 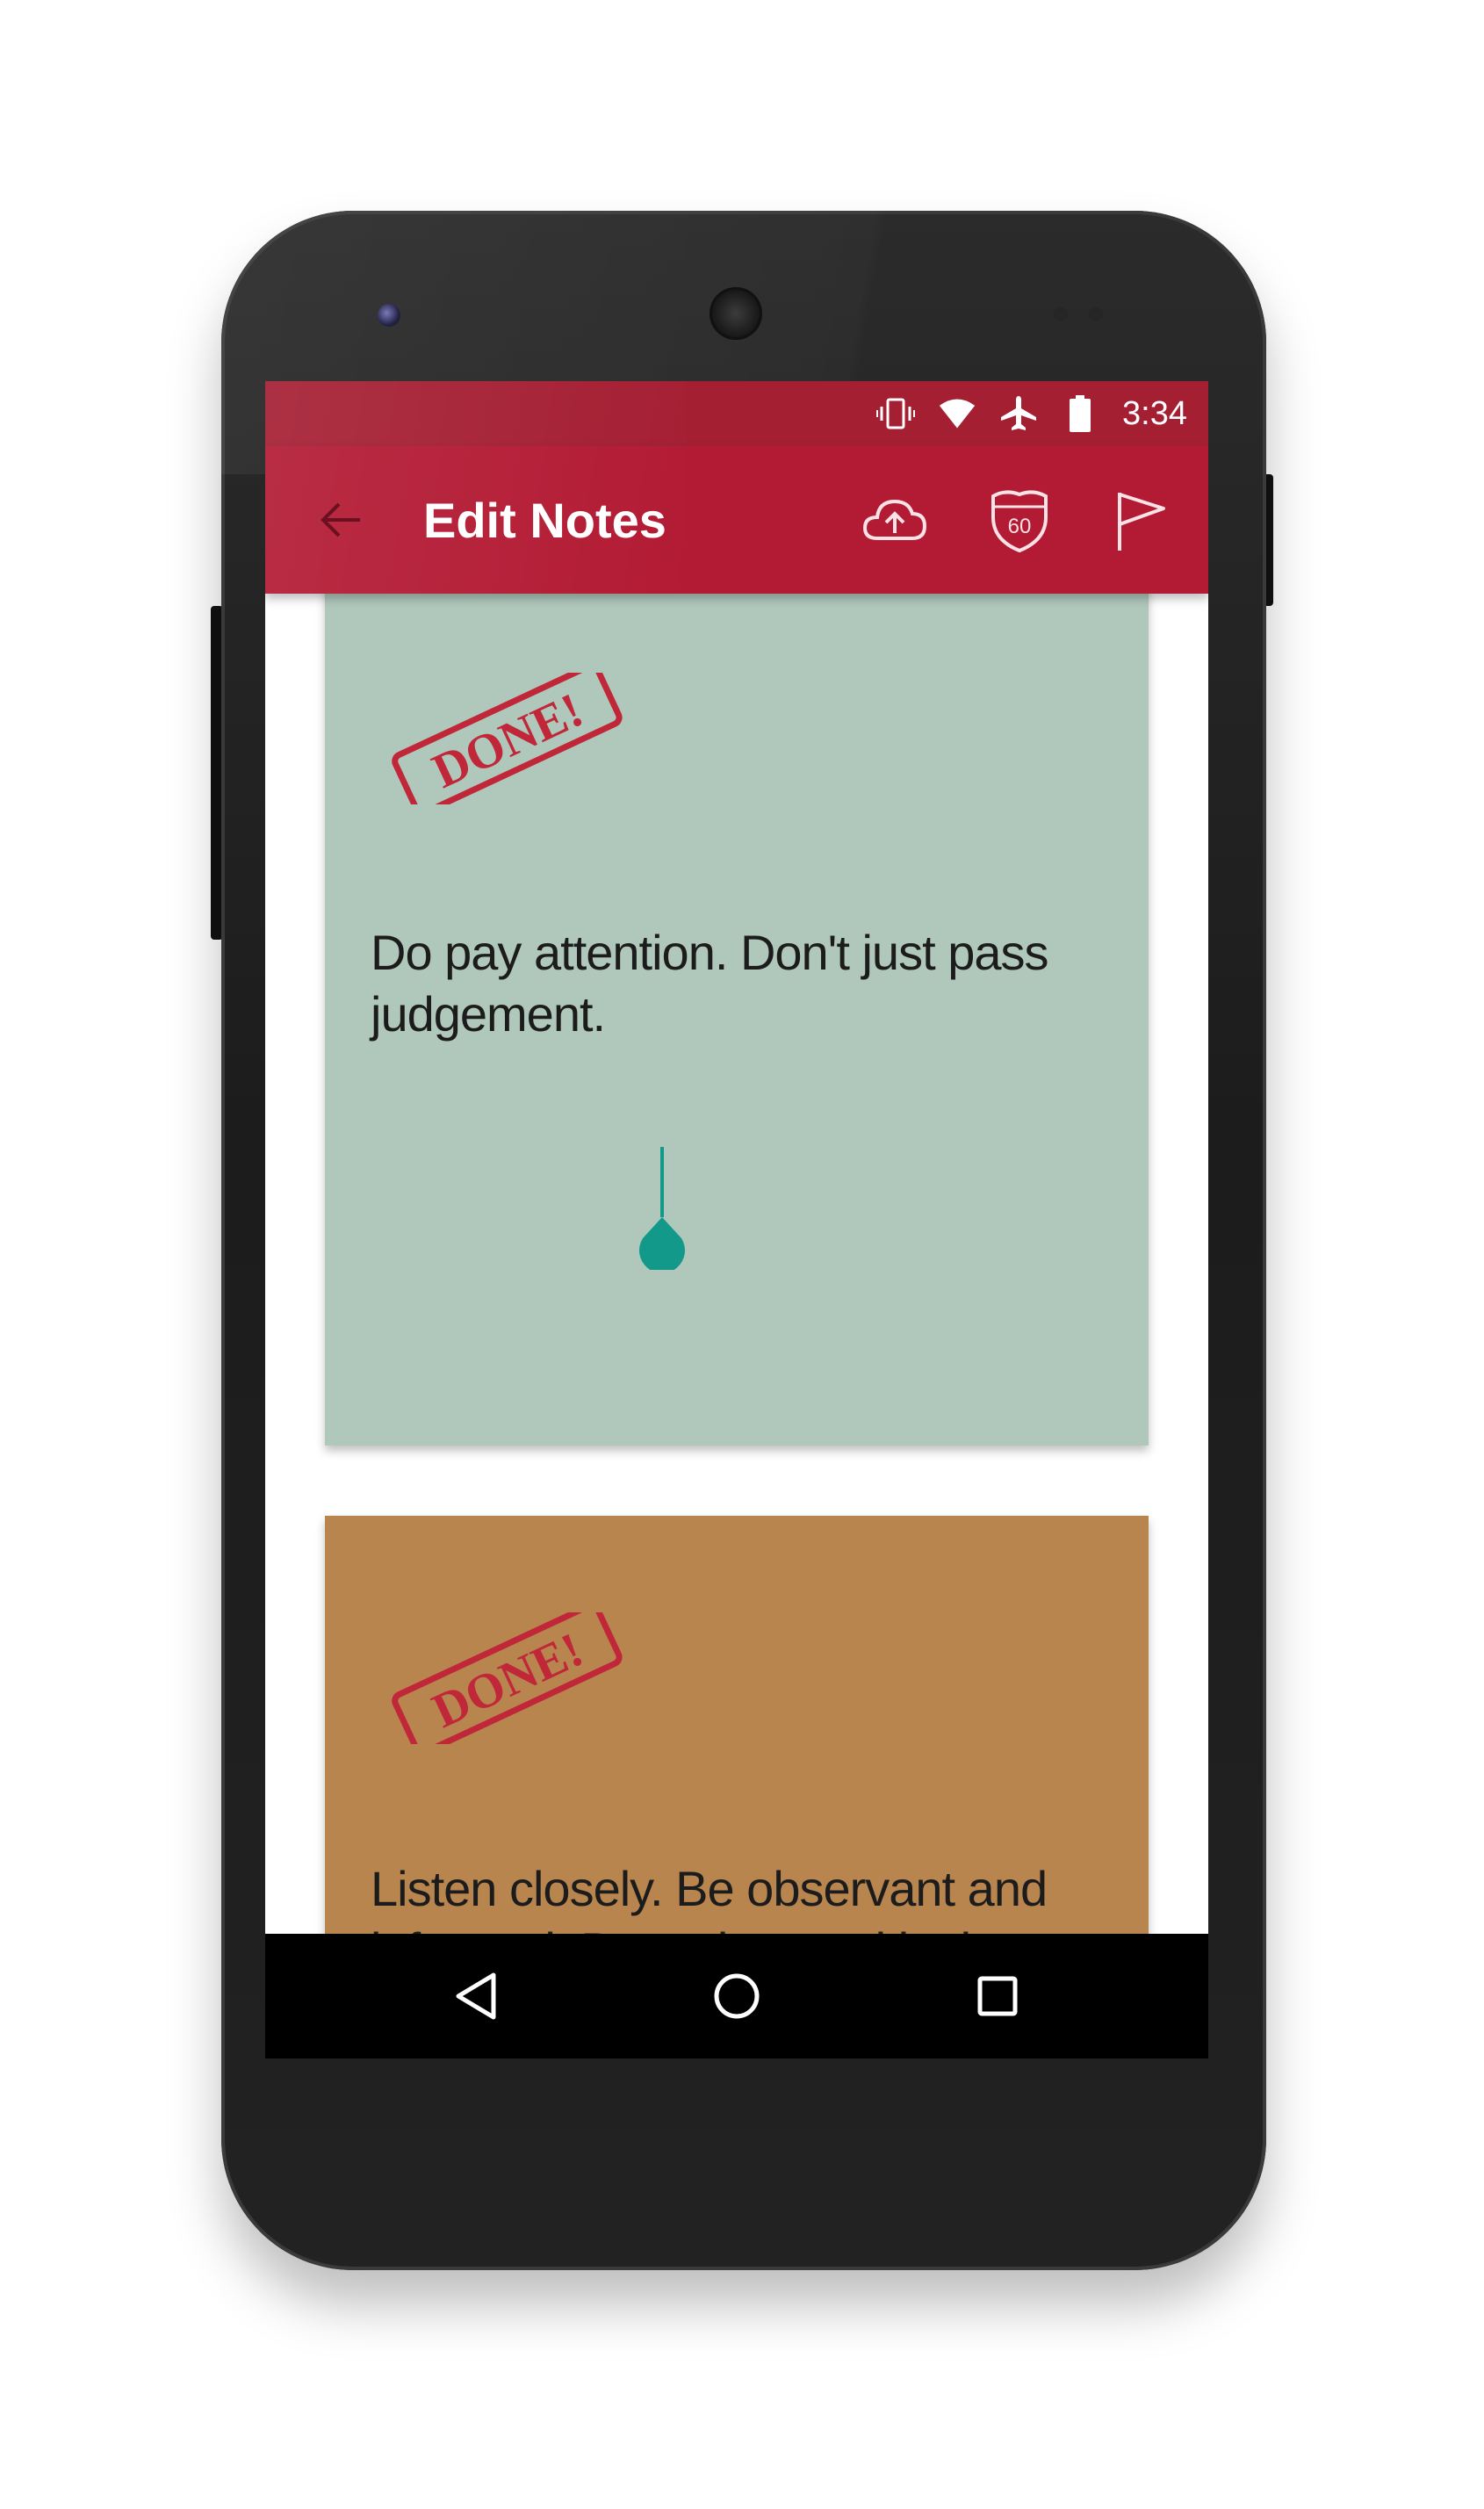 What do you see at coordinates (1080, 413) in the screenshot?
I see `battery-icon` at bounding box center [1080, 413].